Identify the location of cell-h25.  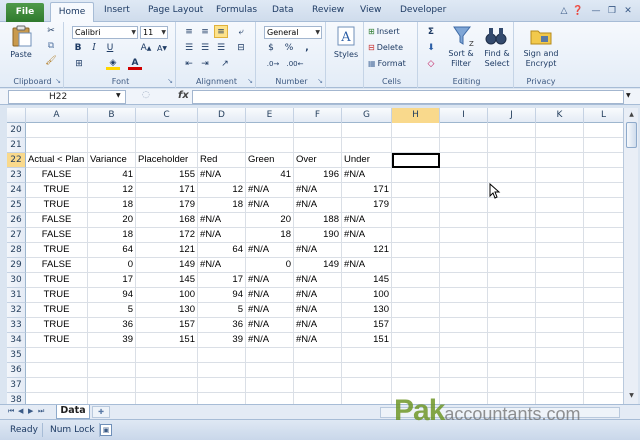
(416, 205).